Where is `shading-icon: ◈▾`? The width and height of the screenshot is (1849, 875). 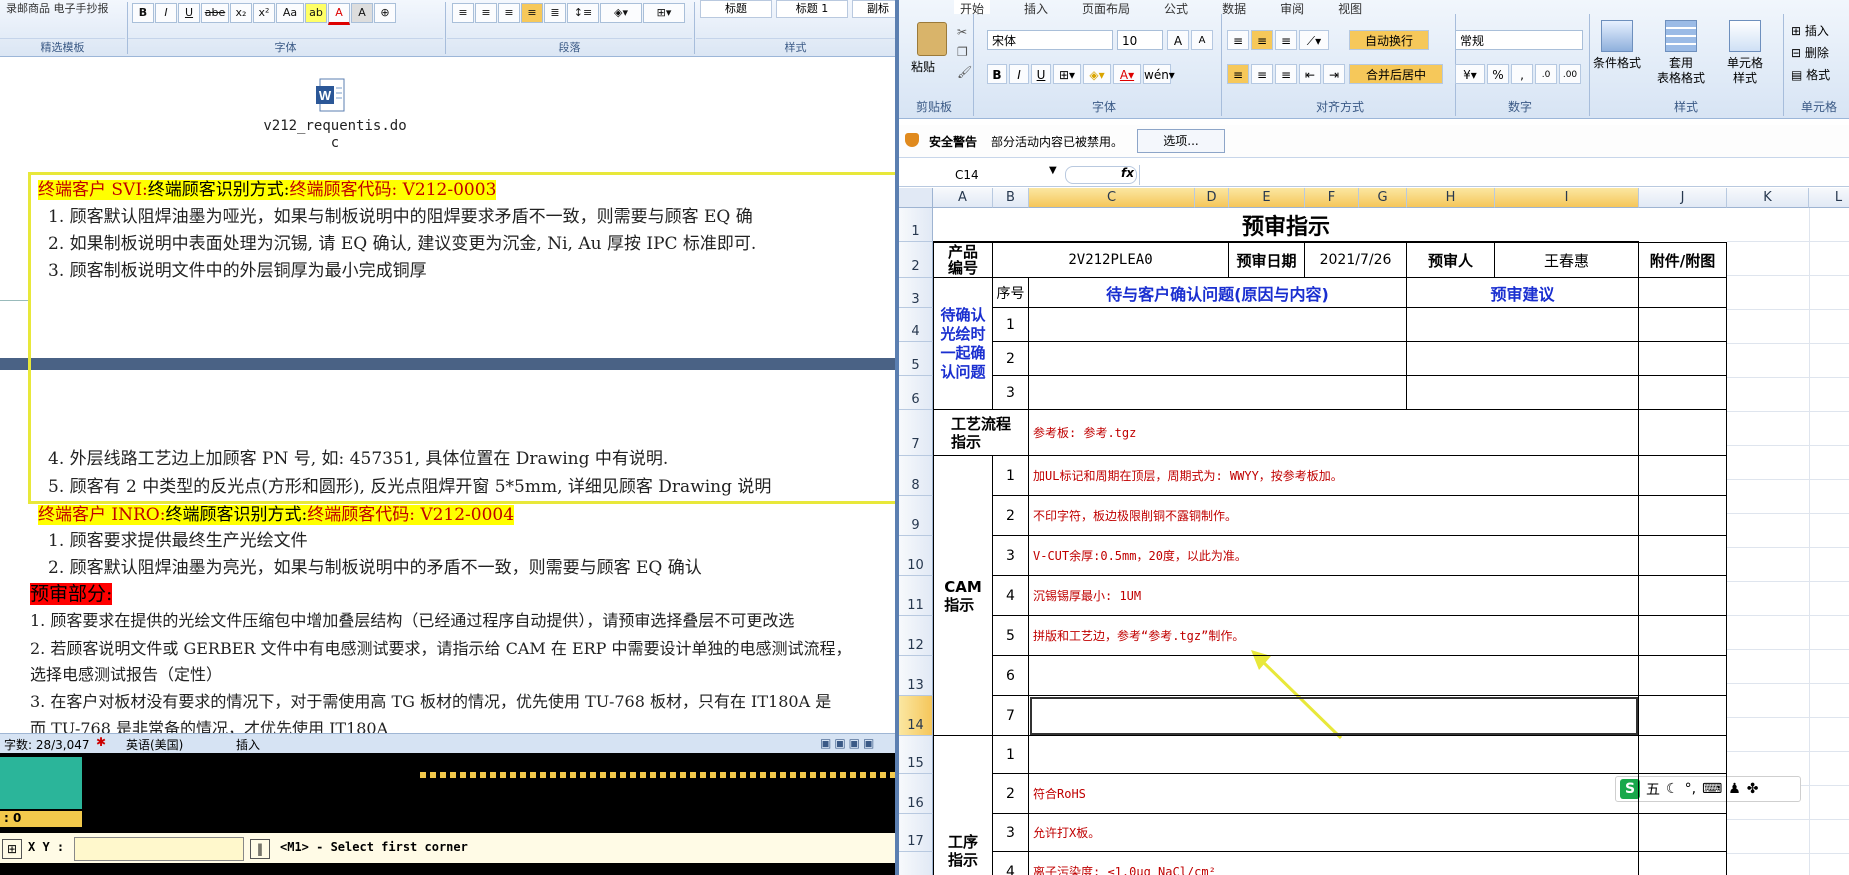
shading-icon: ◈▾ is located at coordinates (621, 13).